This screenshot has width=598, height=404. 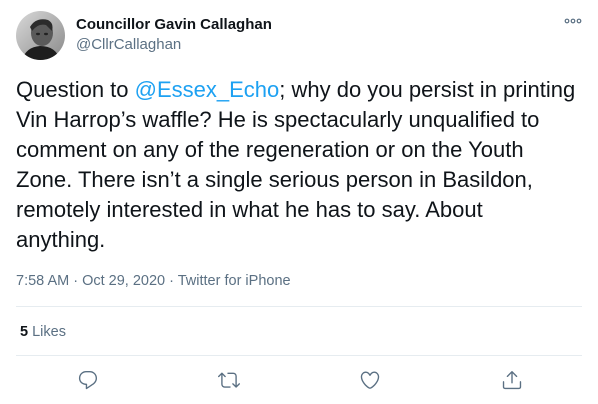 I want to click on tweet-text-before: Question to, so click(x=75, y=89).